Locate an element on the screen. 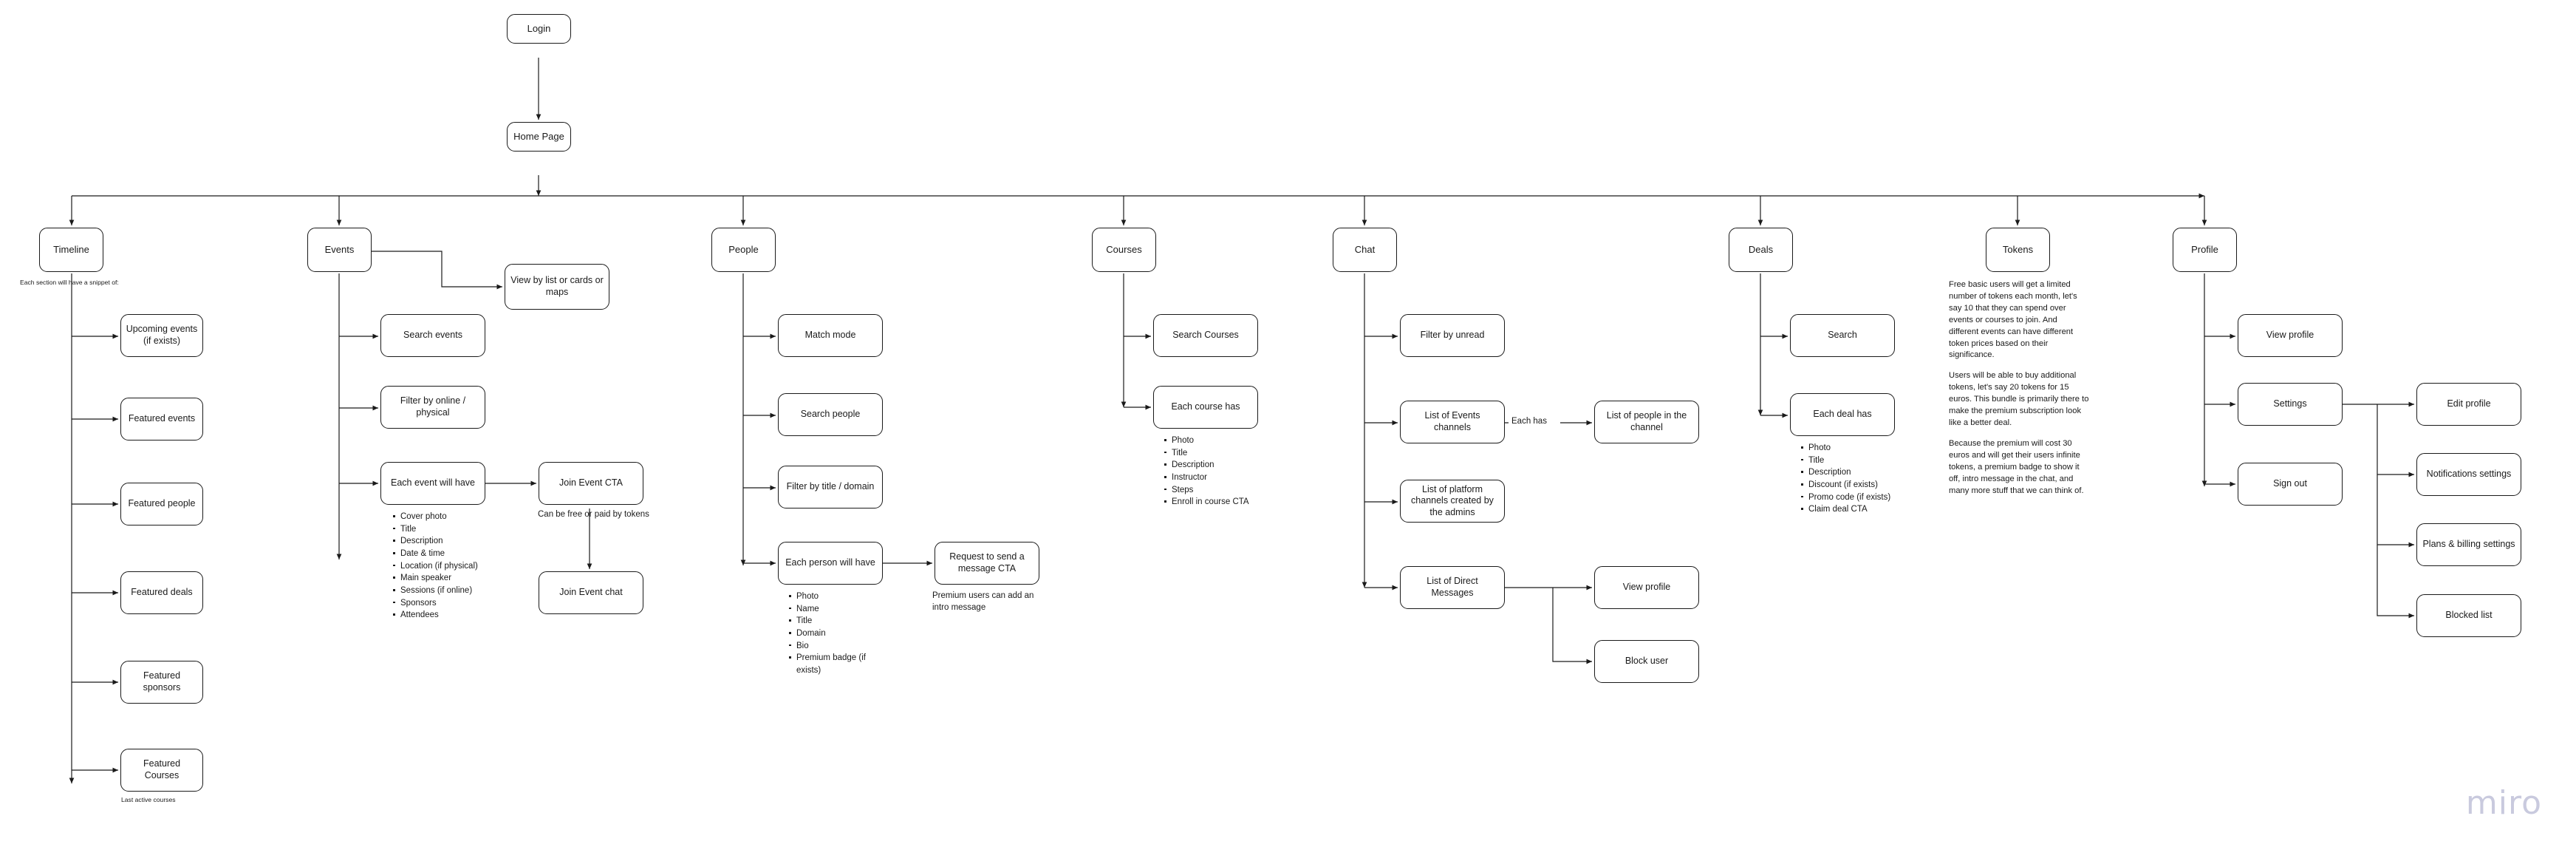  node-match-mode: Match mode is located at coordinates (830, 335).